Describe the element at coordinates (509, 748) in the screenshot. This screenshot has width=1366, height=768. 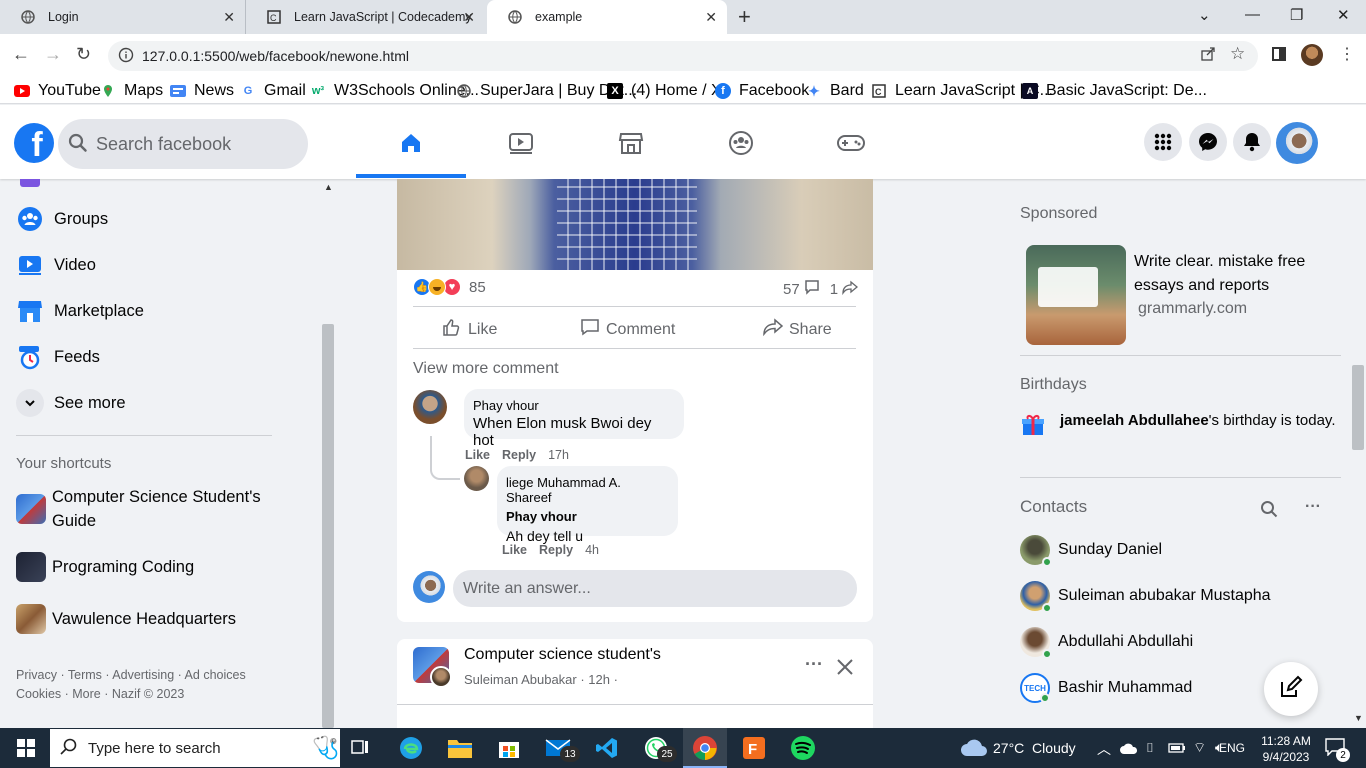
I see `microsoft-store-icon` at that location.